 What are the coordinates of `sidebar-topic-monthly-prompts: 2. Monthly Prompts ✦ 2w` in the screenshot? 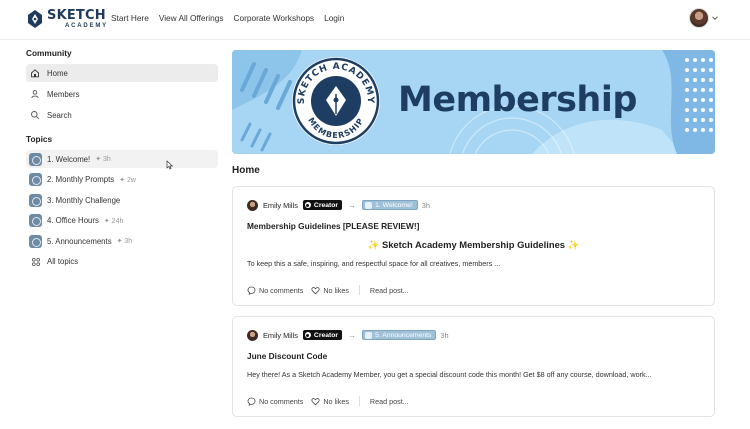 It's located at (122, 180).